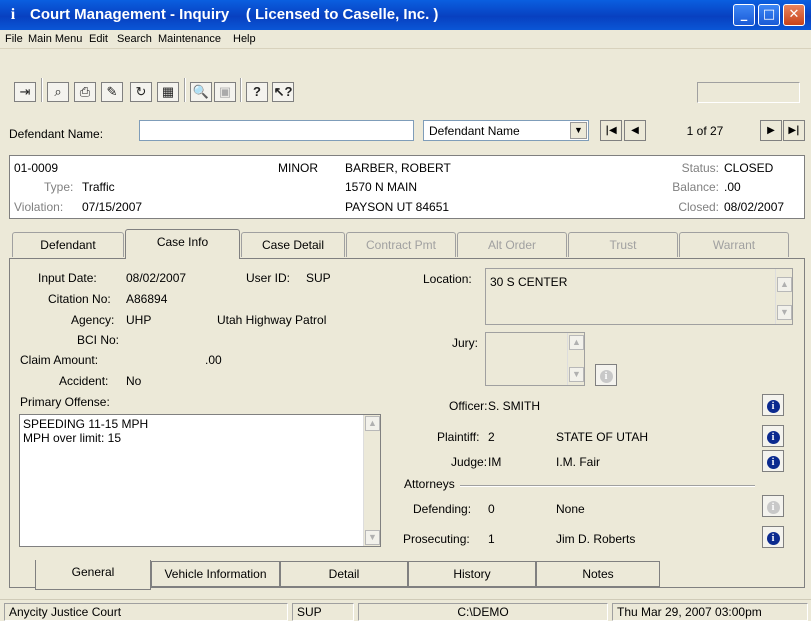  Describe the element at coordinates (14, 39) in the screenshot. I see `menu-file: File` at that location.